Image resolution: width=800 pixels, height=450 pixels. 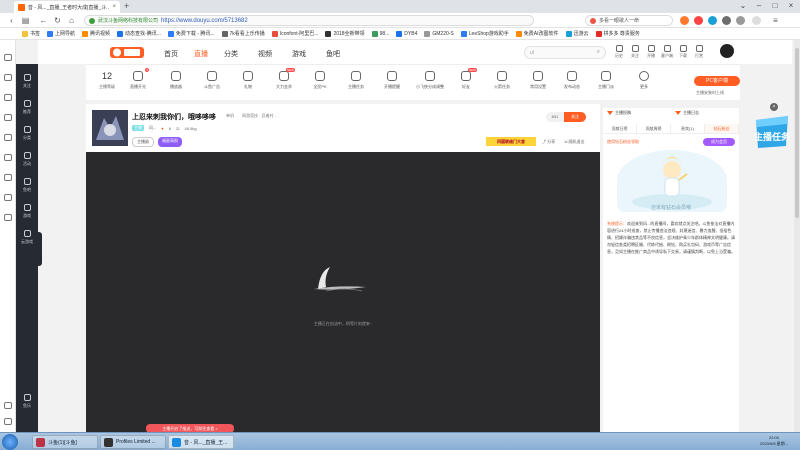 What do you see at coordinates (717, 81) in the screenshot?
I see `pc-client-button: PC客户端` at bounding box center [717, 81].